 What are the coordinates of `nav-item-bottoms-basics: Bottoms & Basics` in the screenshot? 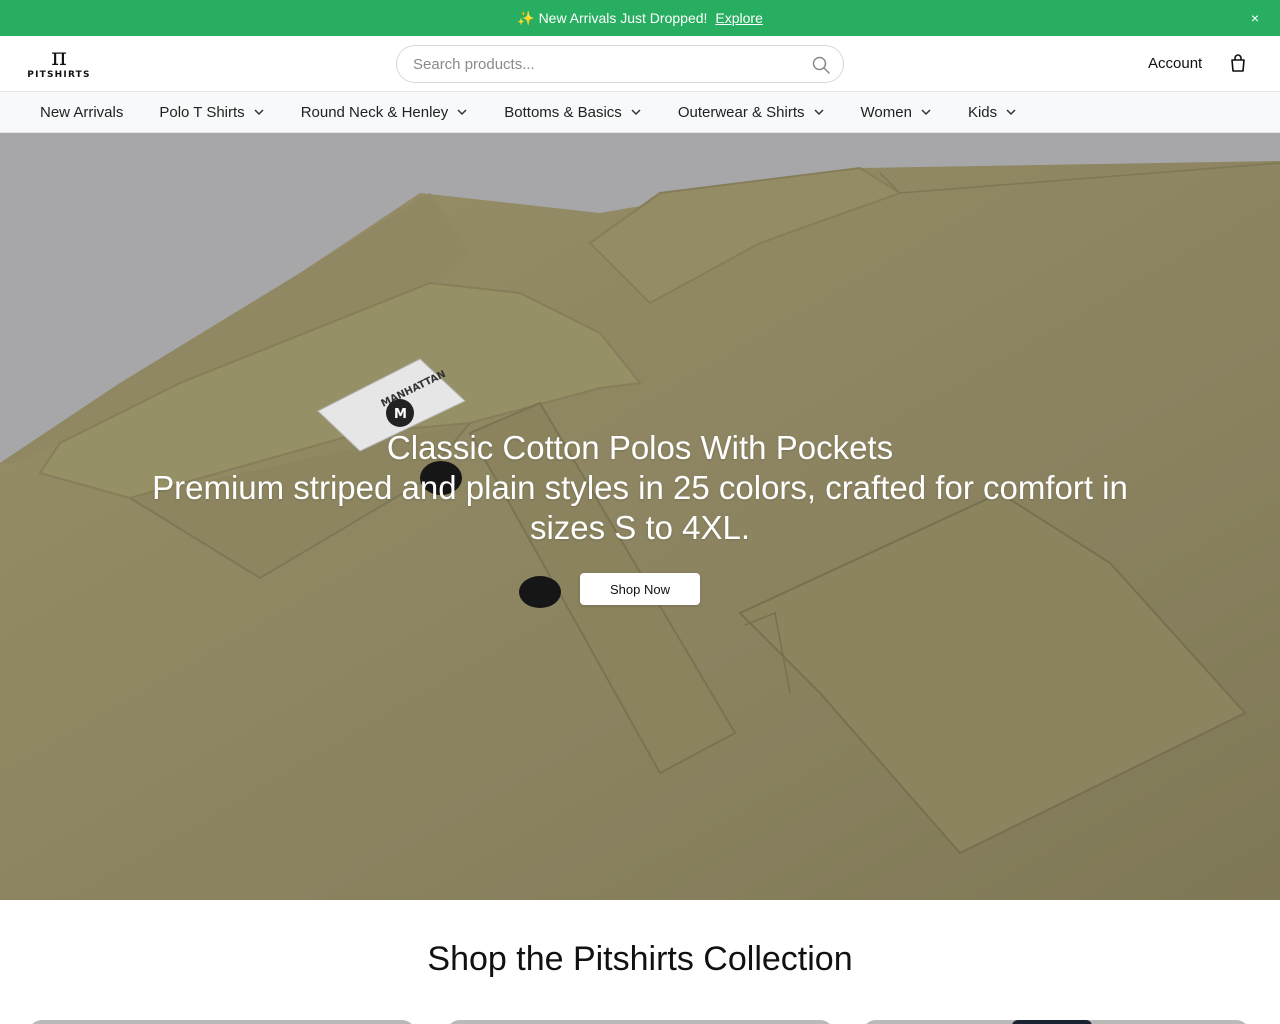 It's located at (573, 112).